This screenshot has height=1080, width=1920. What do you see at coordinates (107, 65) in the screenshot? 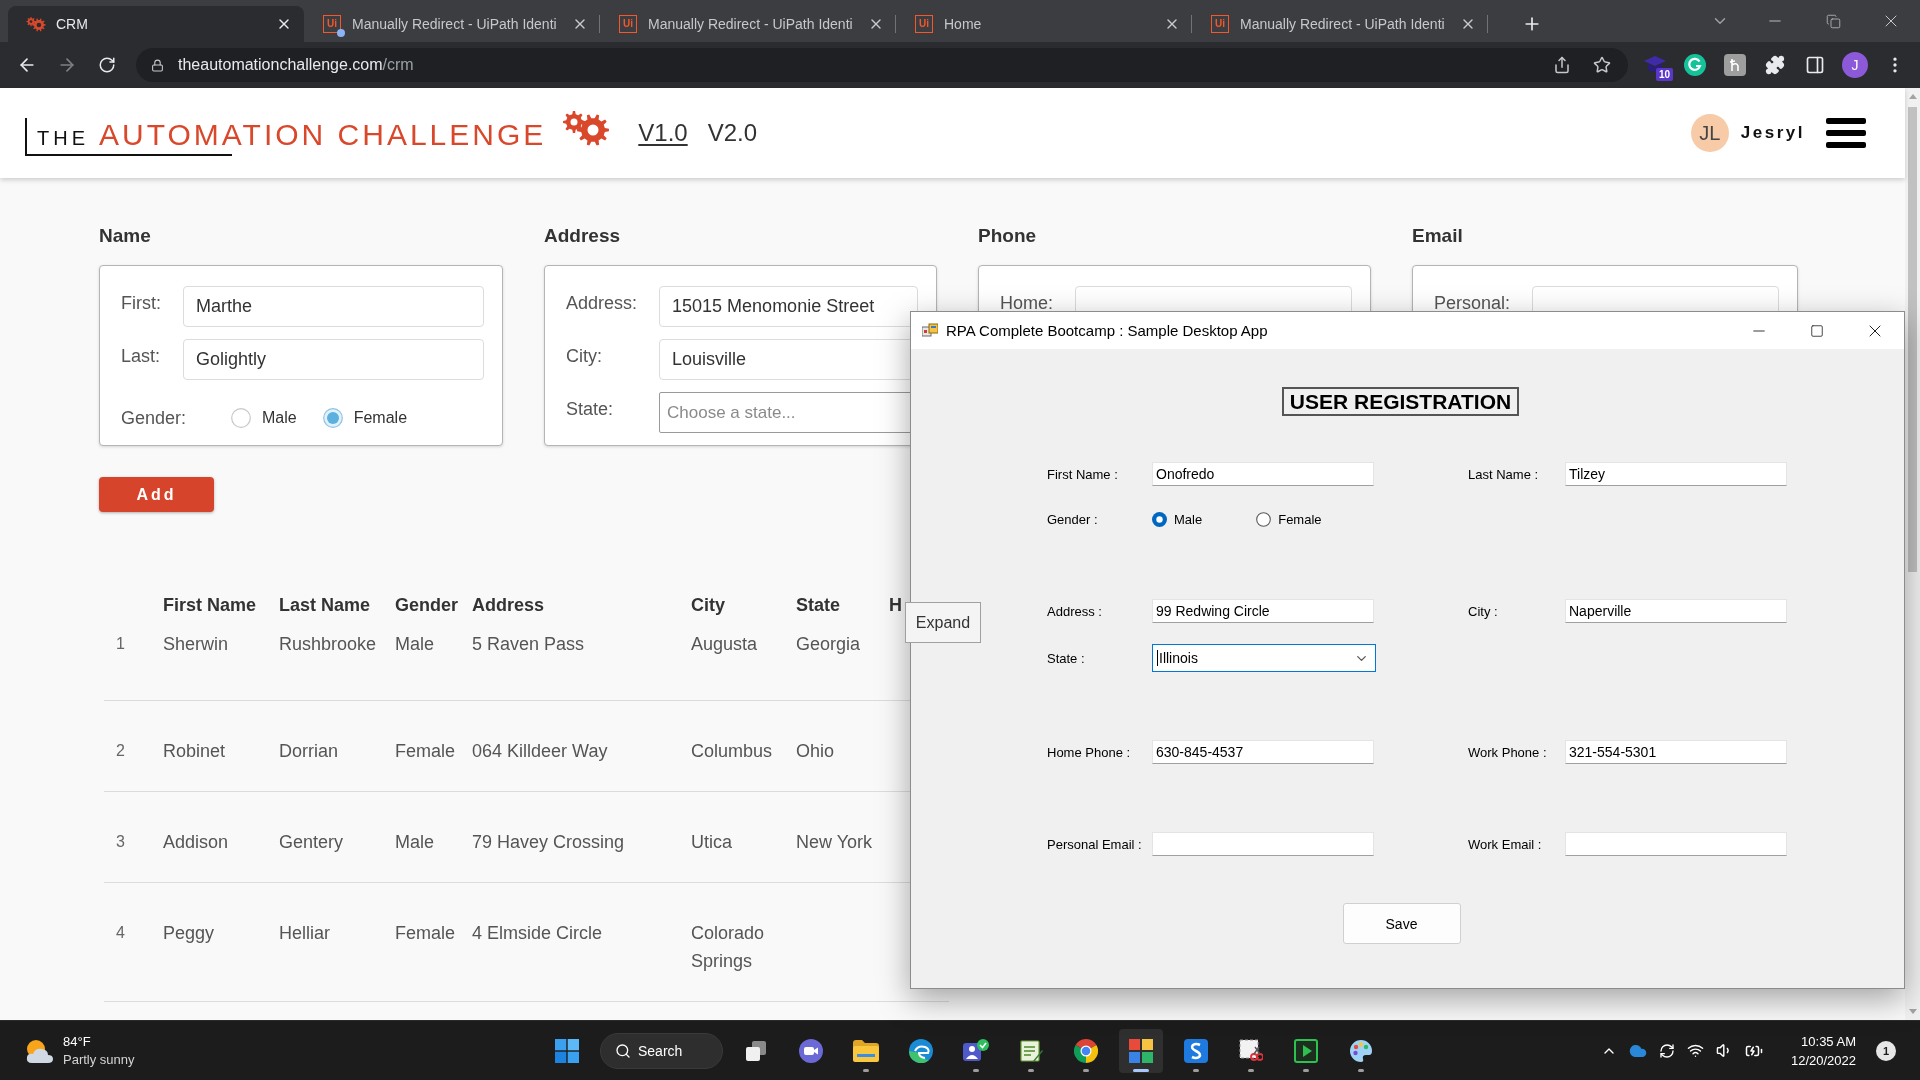
I see `reload-icon` at bounding box center [107, 65].